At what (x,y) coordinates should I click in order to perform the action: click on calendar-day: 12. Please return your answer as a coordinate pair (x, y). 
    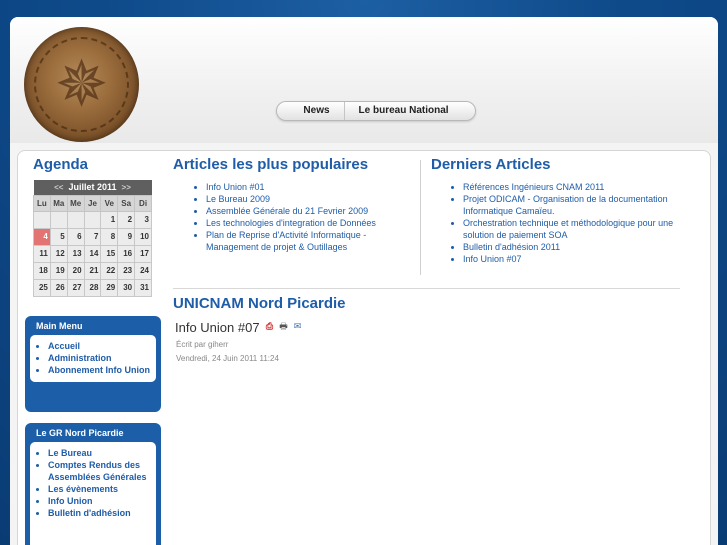
    Looking at the image, I should click on (58, 253).